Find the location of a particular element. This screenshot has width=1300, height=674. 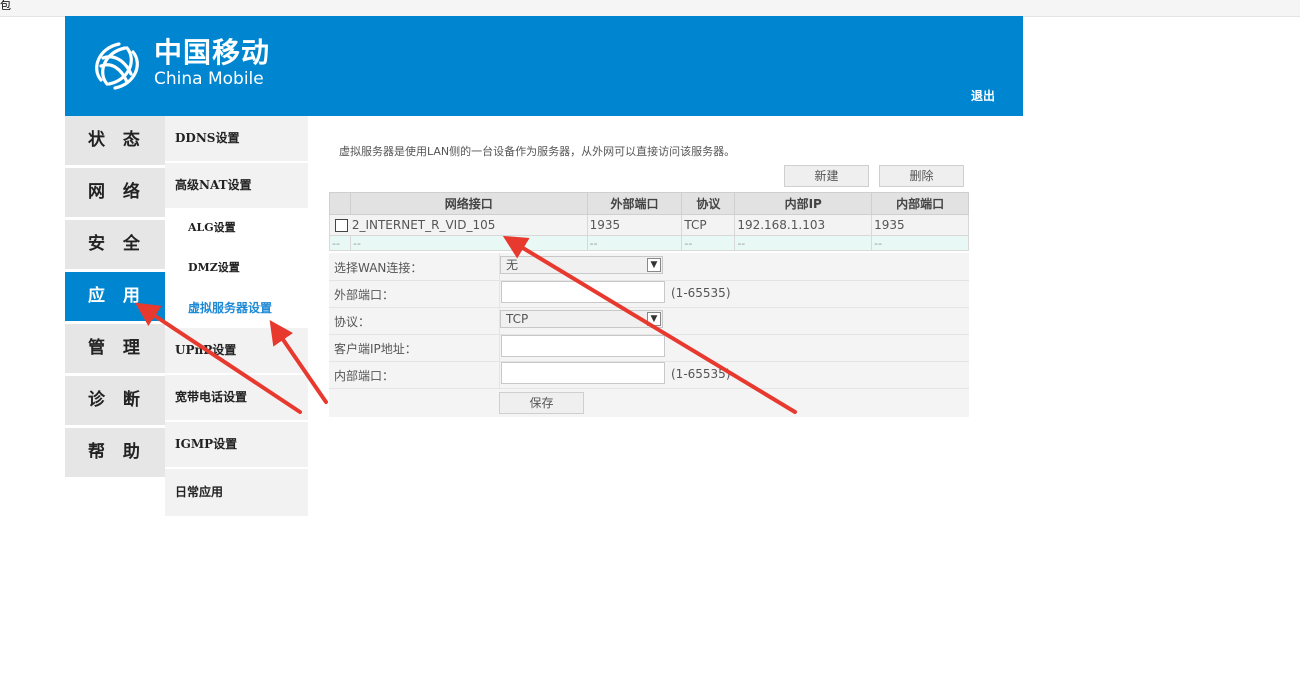

header-protocol: 协议 is located at coordinates (708, 203).